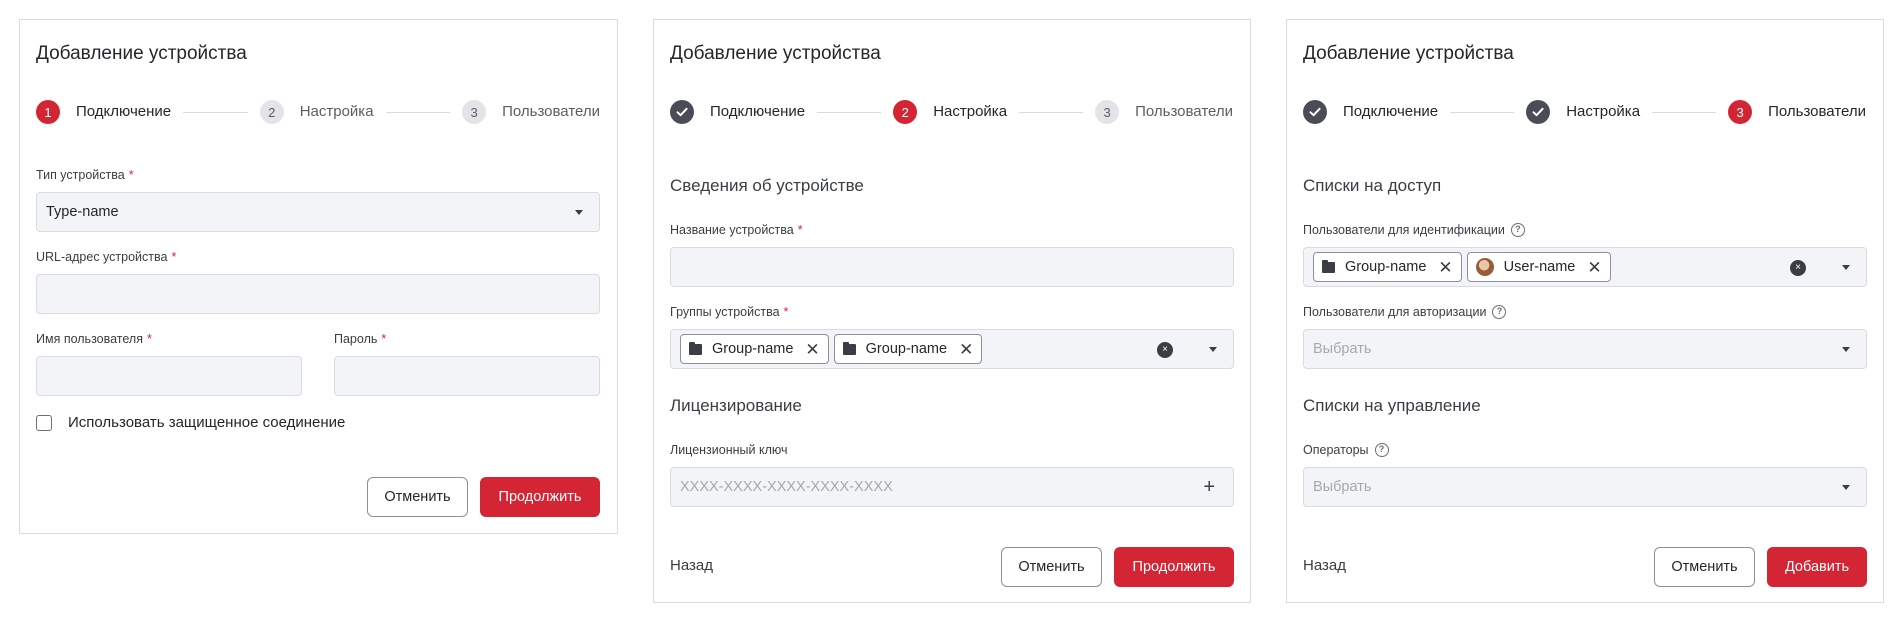  I want to click on plus-icon: +, so click(1209, 487).